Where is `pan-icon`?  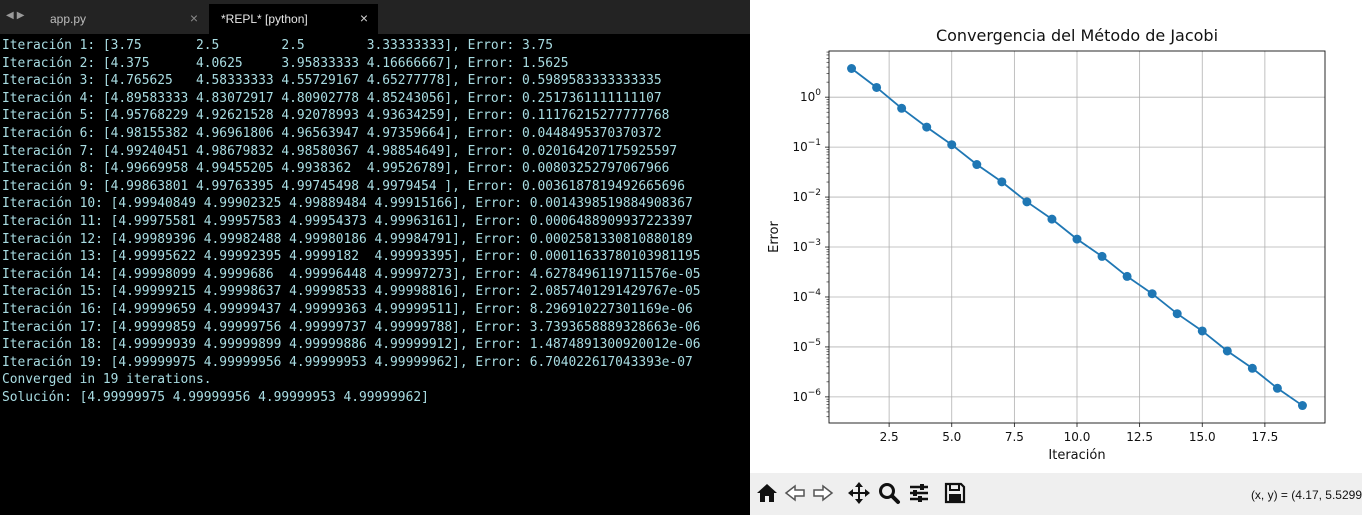 pan-icon is located at coordinates (859, 493).